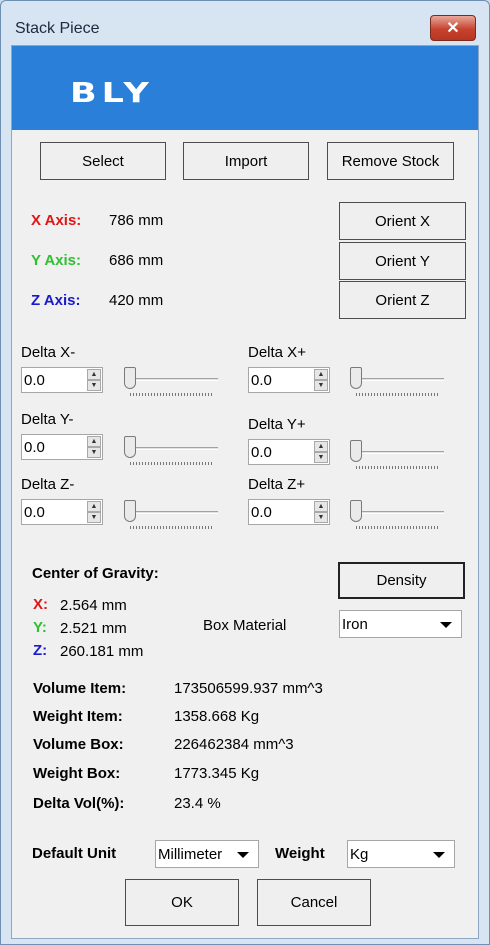 Image resolution: width=490 pixels, height=945 pixels. Describe the element at coordinates (56, 220) in the screenshot. I see `x-axis-label: X Axis:` at that location.